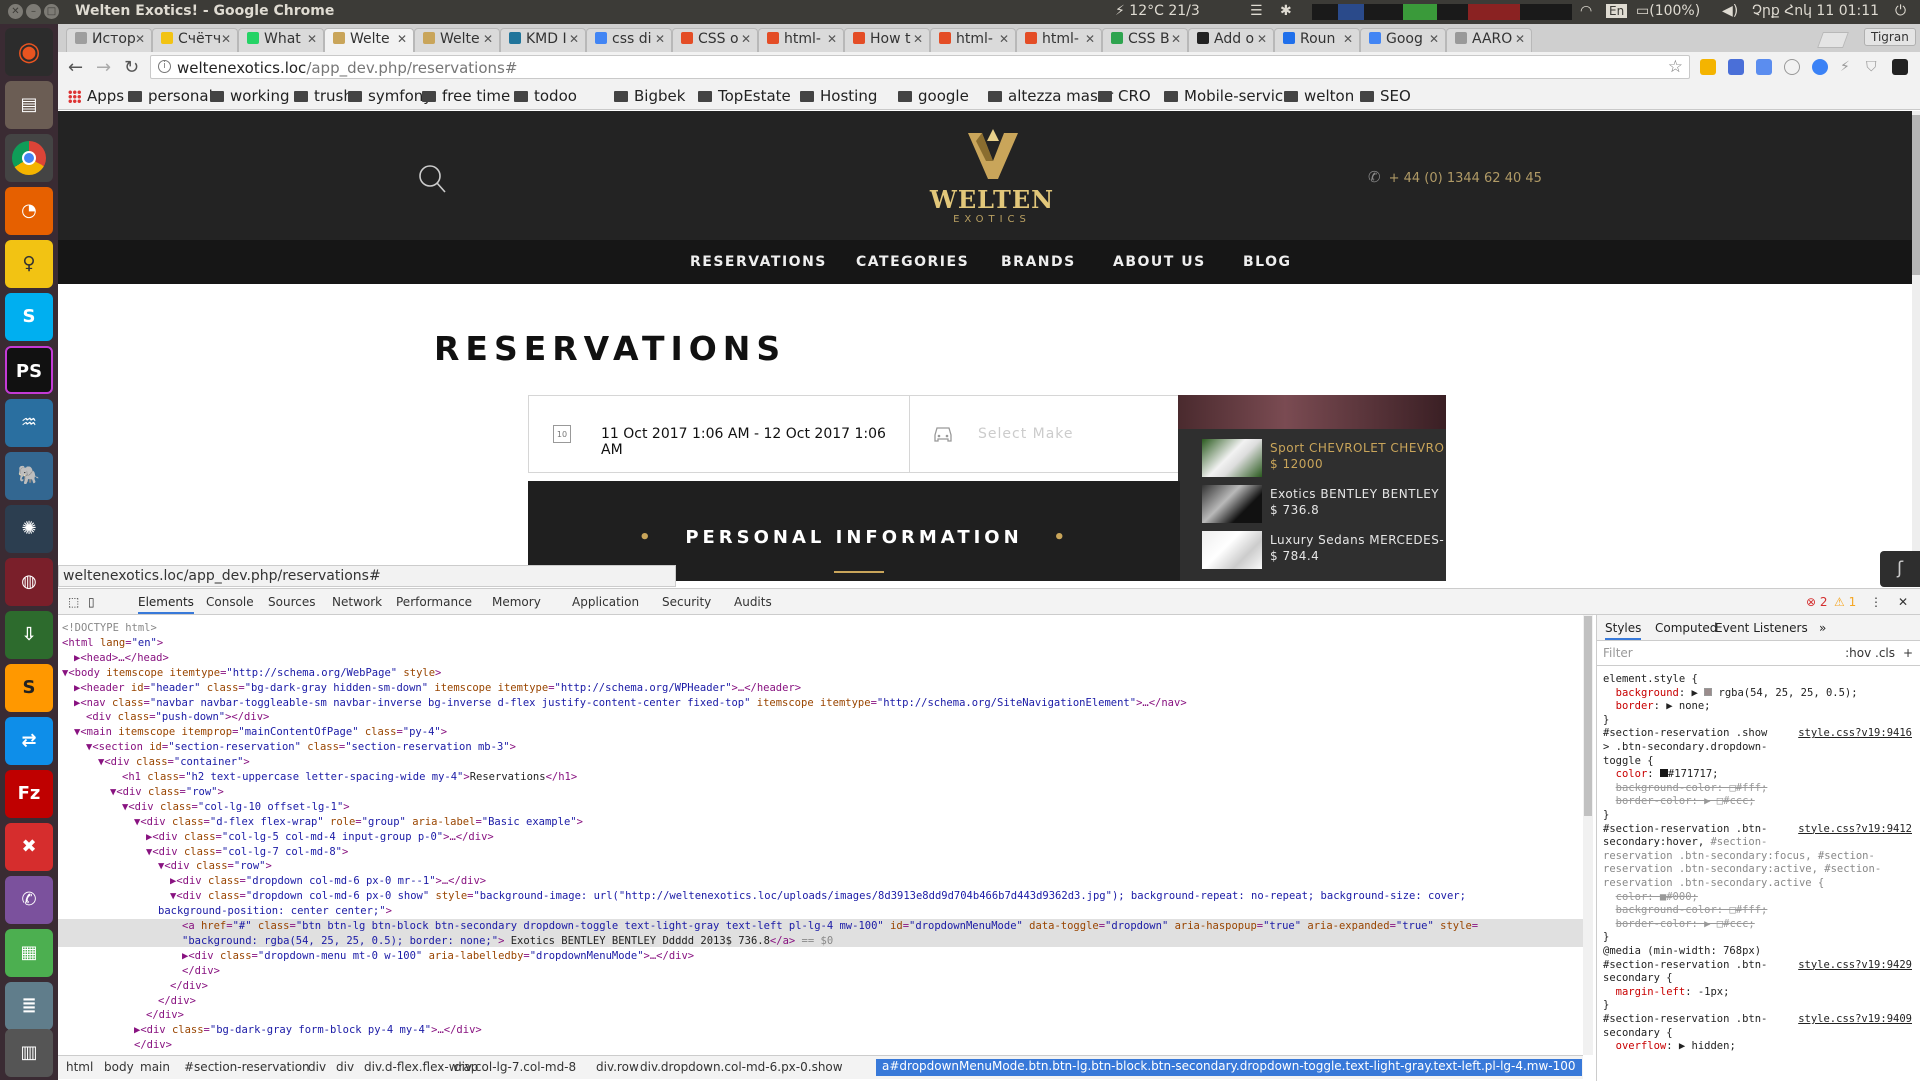 The width and height of the screenshot is (1920, 1081). I want to click on select-make-dropdown: Select Make, so click(1045, 434).